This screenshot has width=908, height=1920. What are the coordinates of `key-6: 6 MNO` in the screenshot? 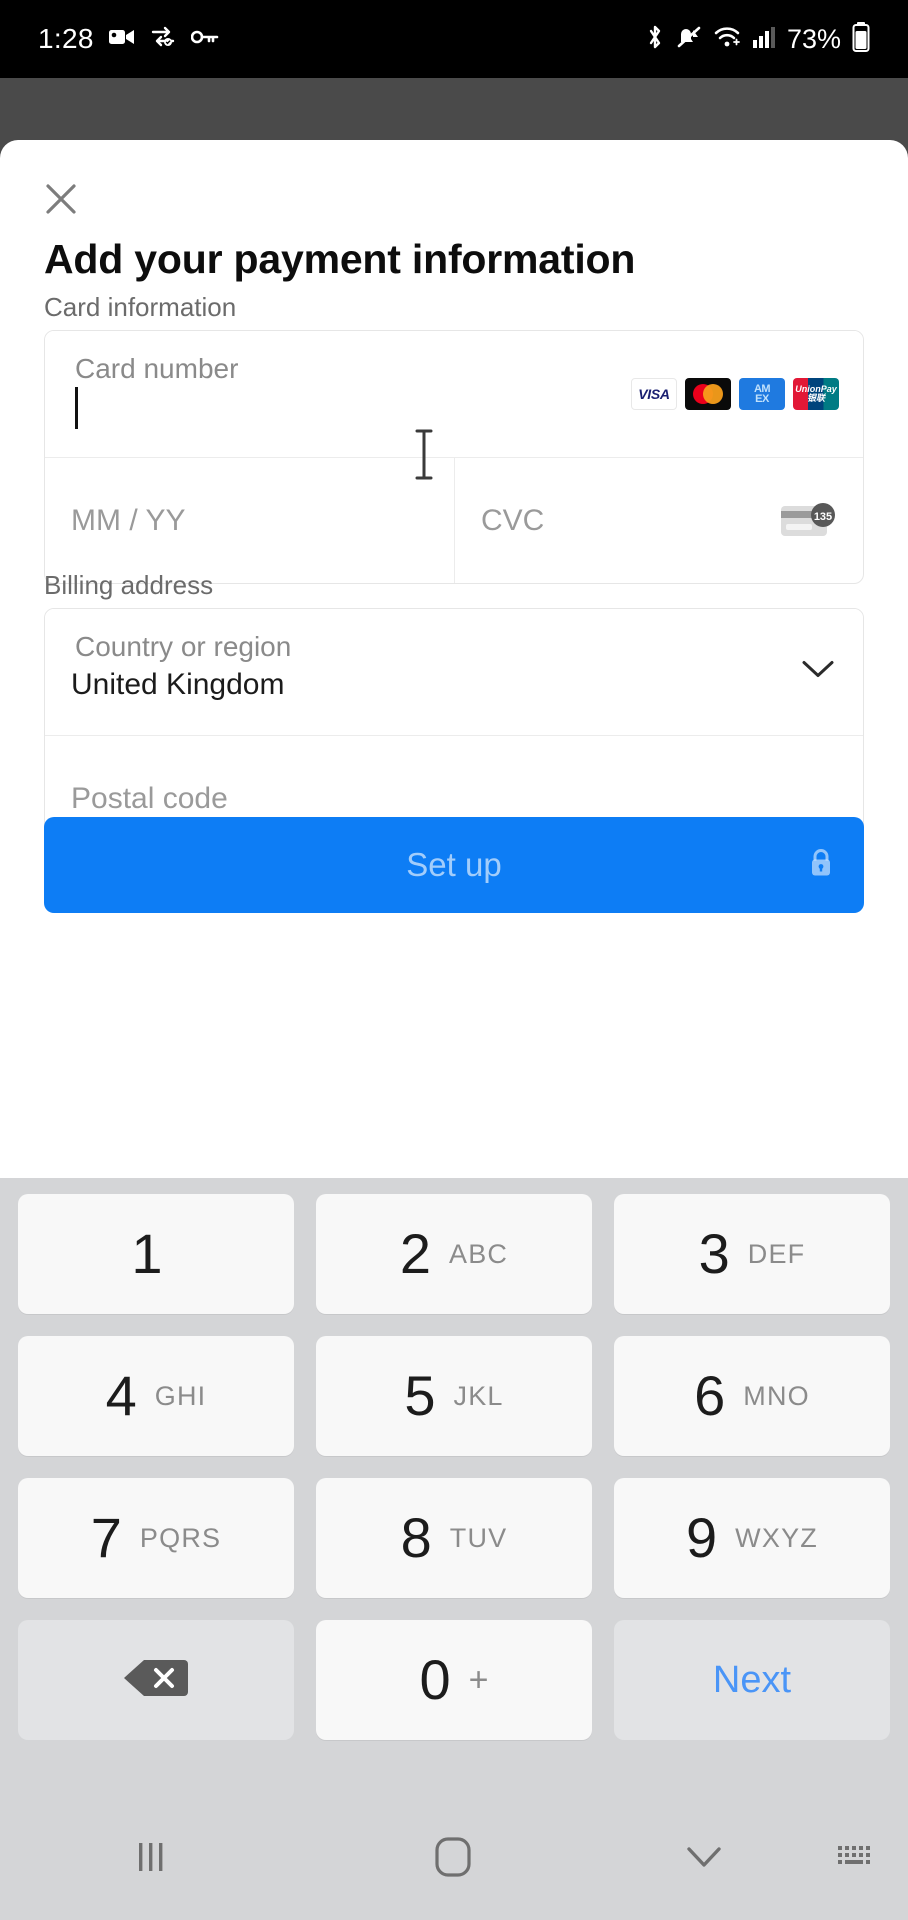 It's located at (752, 1396).